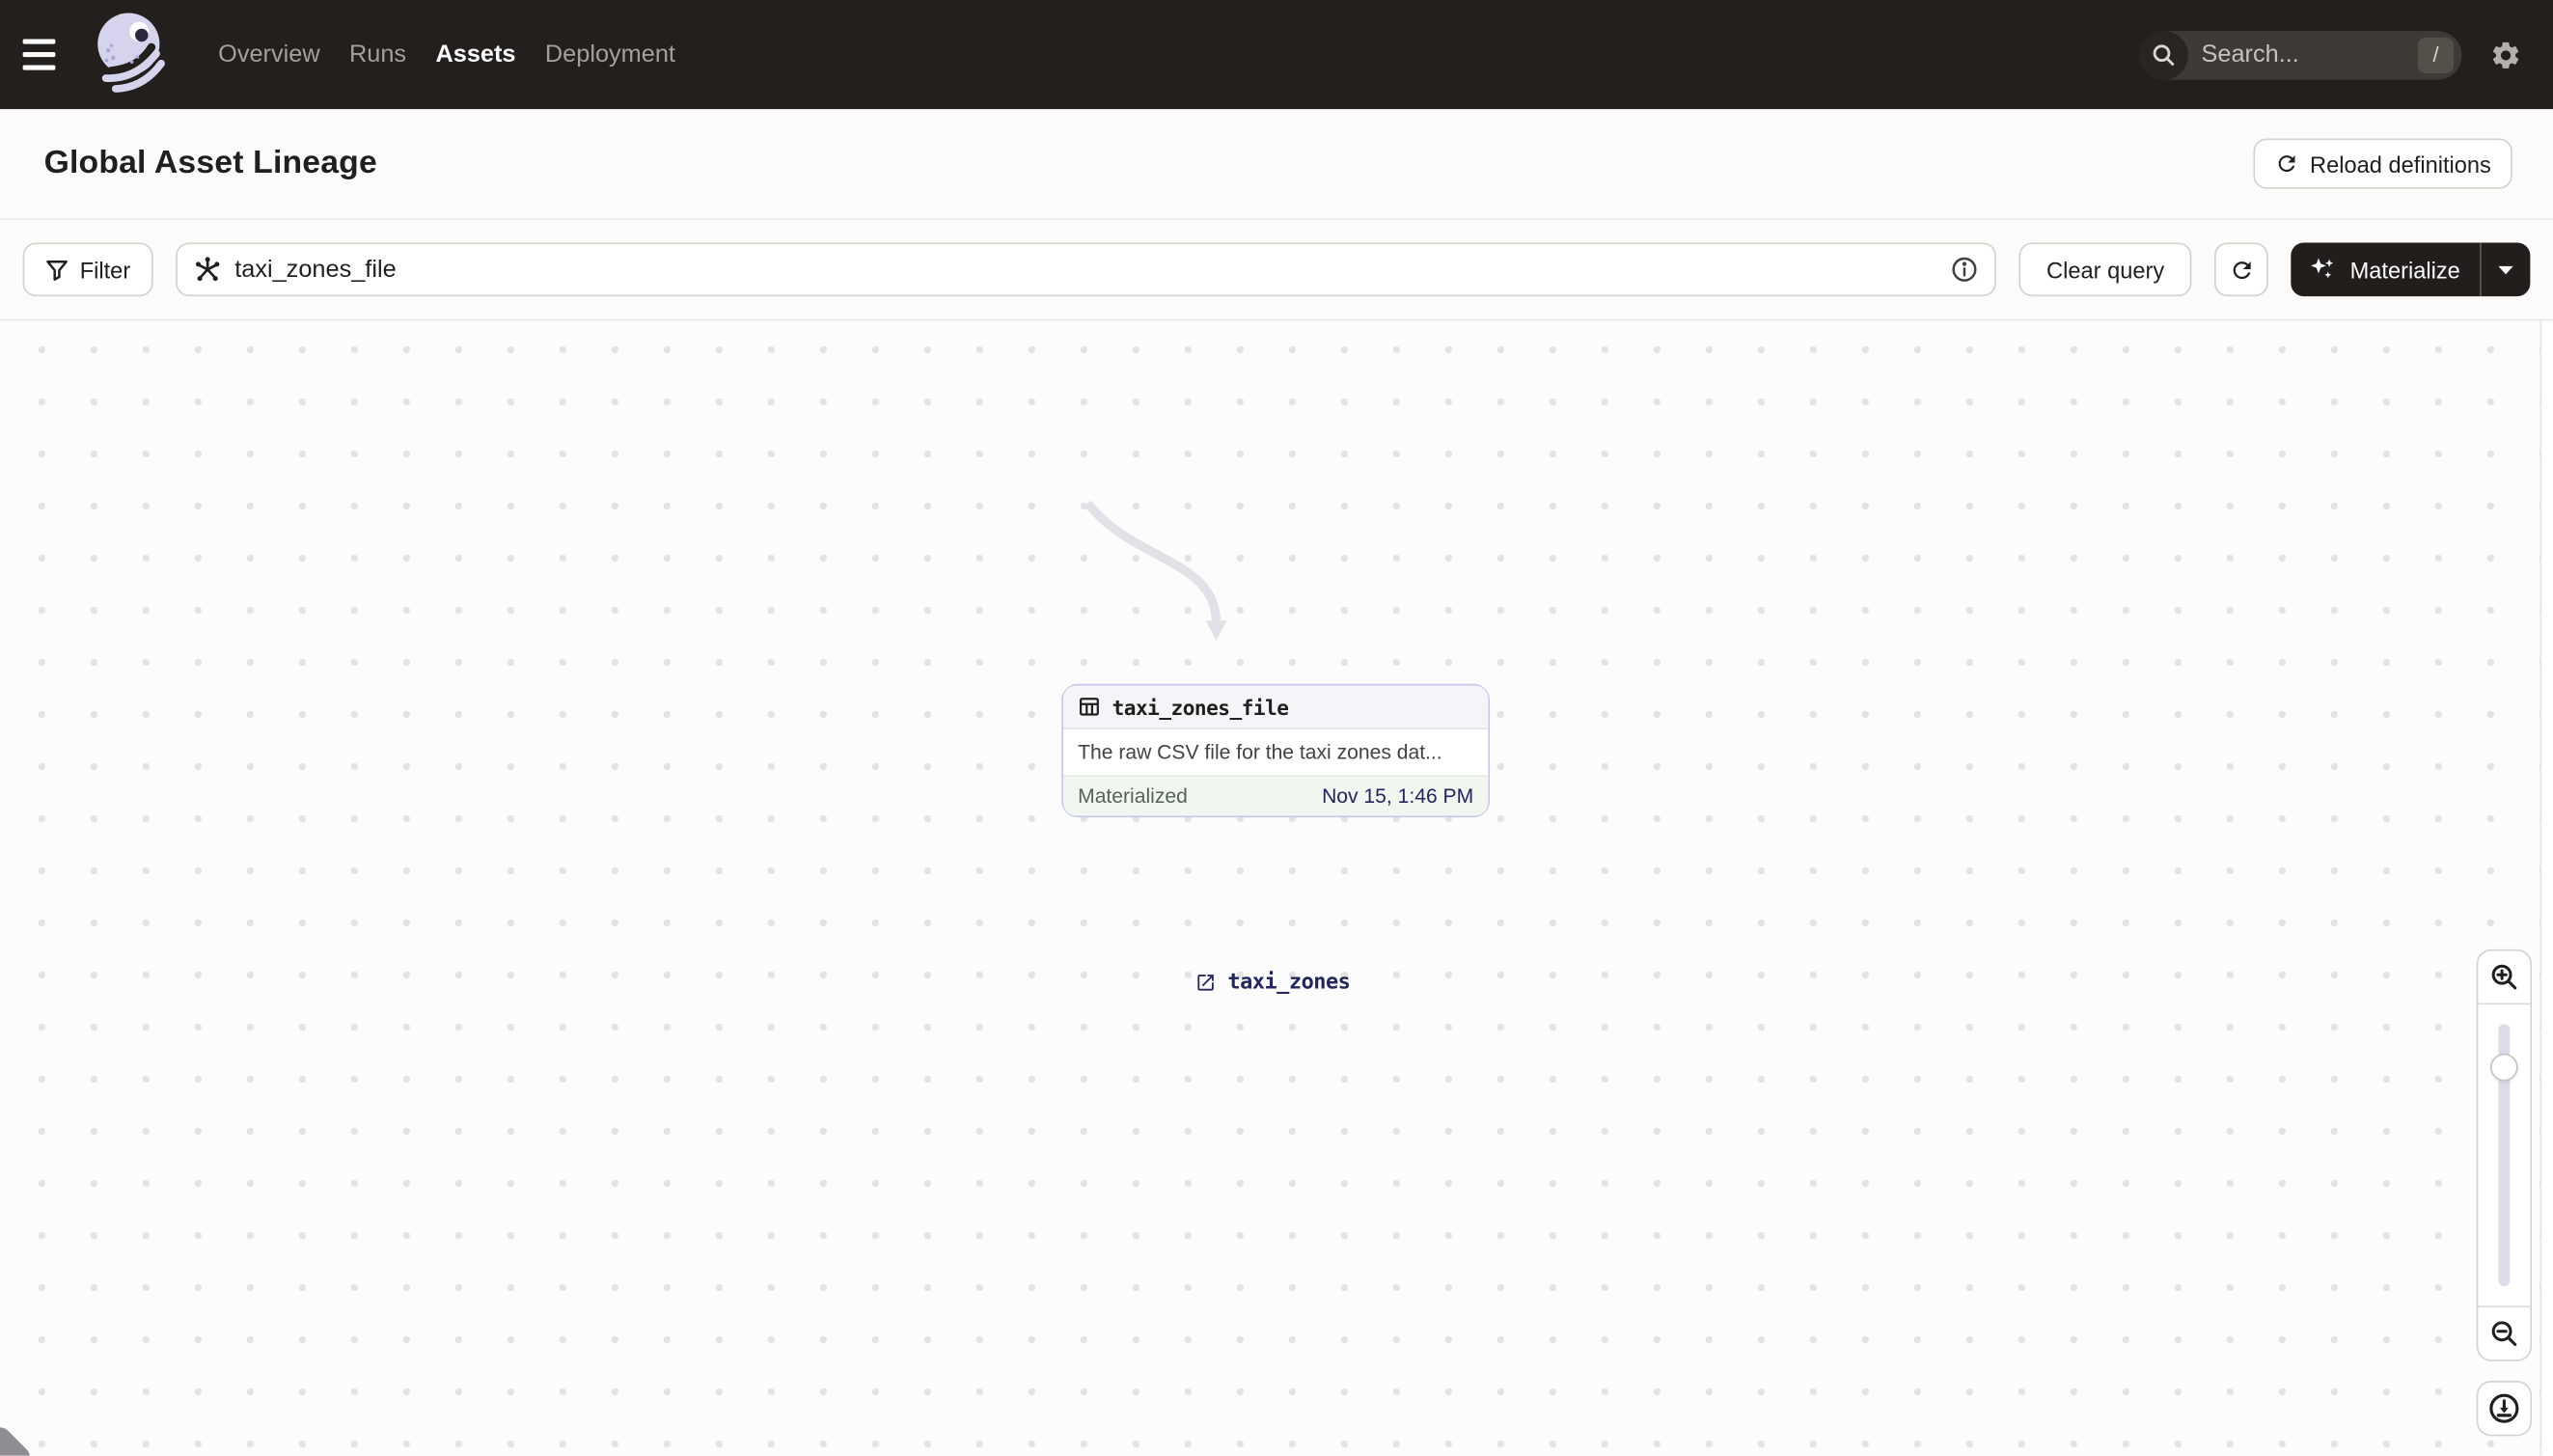 The height and width of the screenshot is (1456, 2553). What do you see at coordinates (2323, 270) in the screenshot?
I see `sparkle-icon` at bounding box center [2323, 270].